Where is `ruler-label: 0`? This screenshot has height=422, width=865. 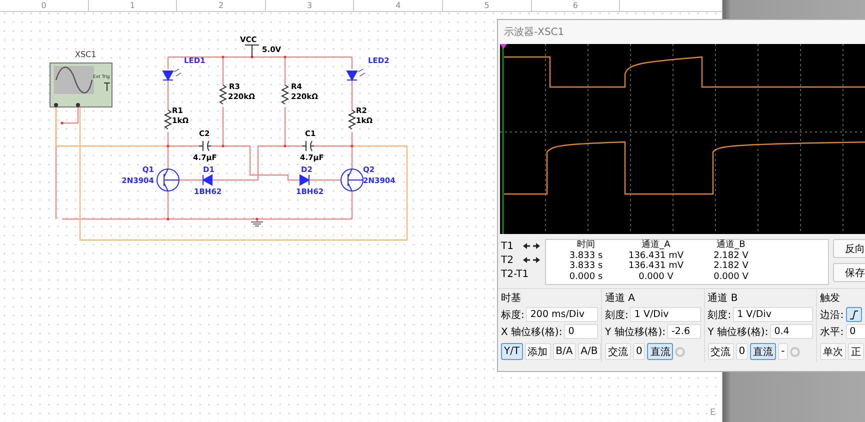 ruler-label: 0 is located at coordinates (44, 5).